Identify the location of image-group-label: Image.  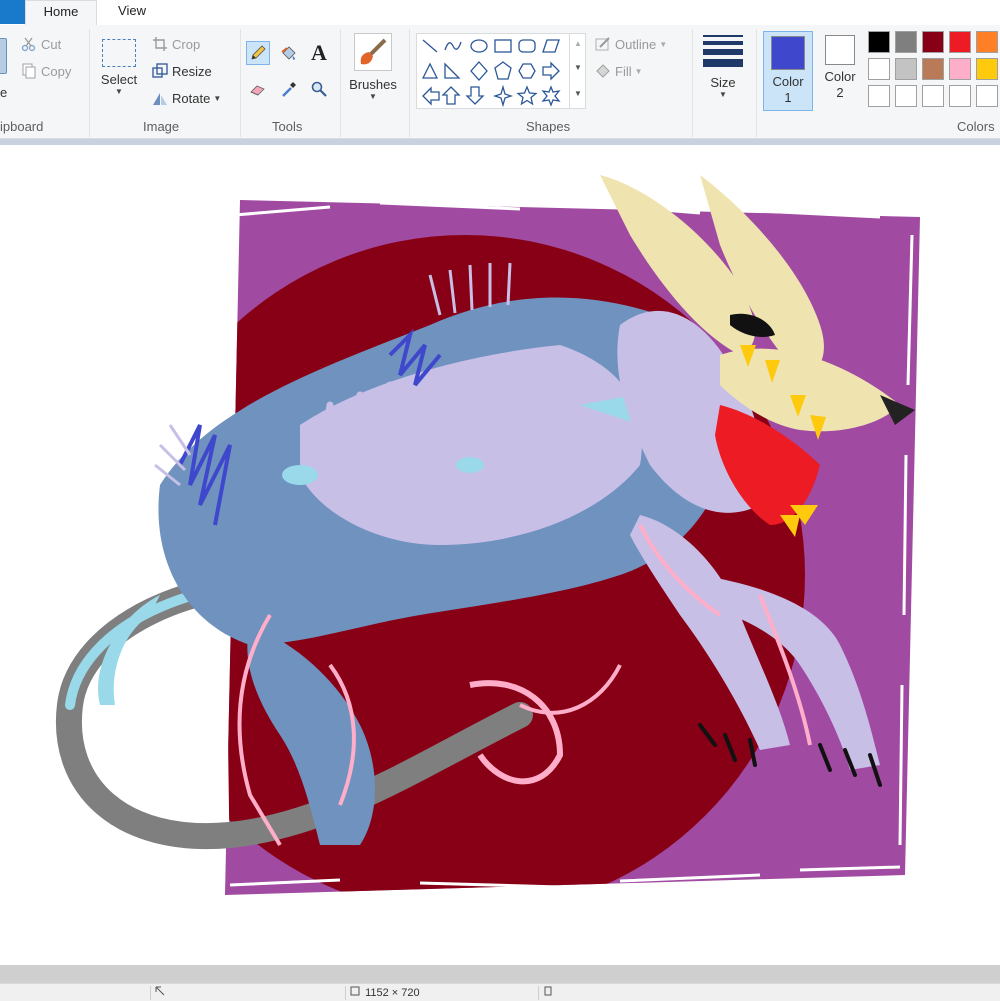
(161, 126).